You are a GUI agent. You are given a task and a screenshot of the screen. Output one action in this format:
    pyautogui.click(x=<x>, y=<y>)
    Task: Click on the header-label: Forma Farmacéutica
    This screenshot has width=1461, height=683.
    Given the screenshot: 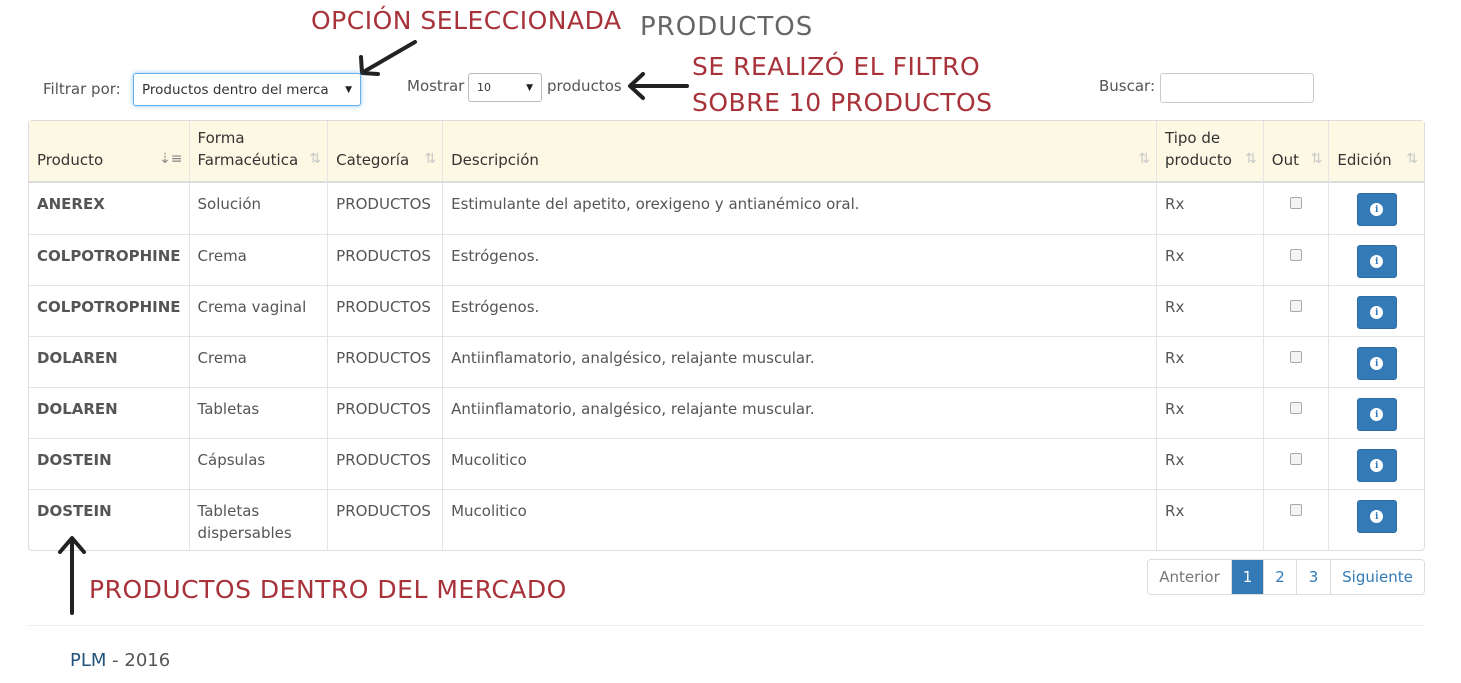 What is the action you would take?
    pyautogui.click(x=248, y=149)
    